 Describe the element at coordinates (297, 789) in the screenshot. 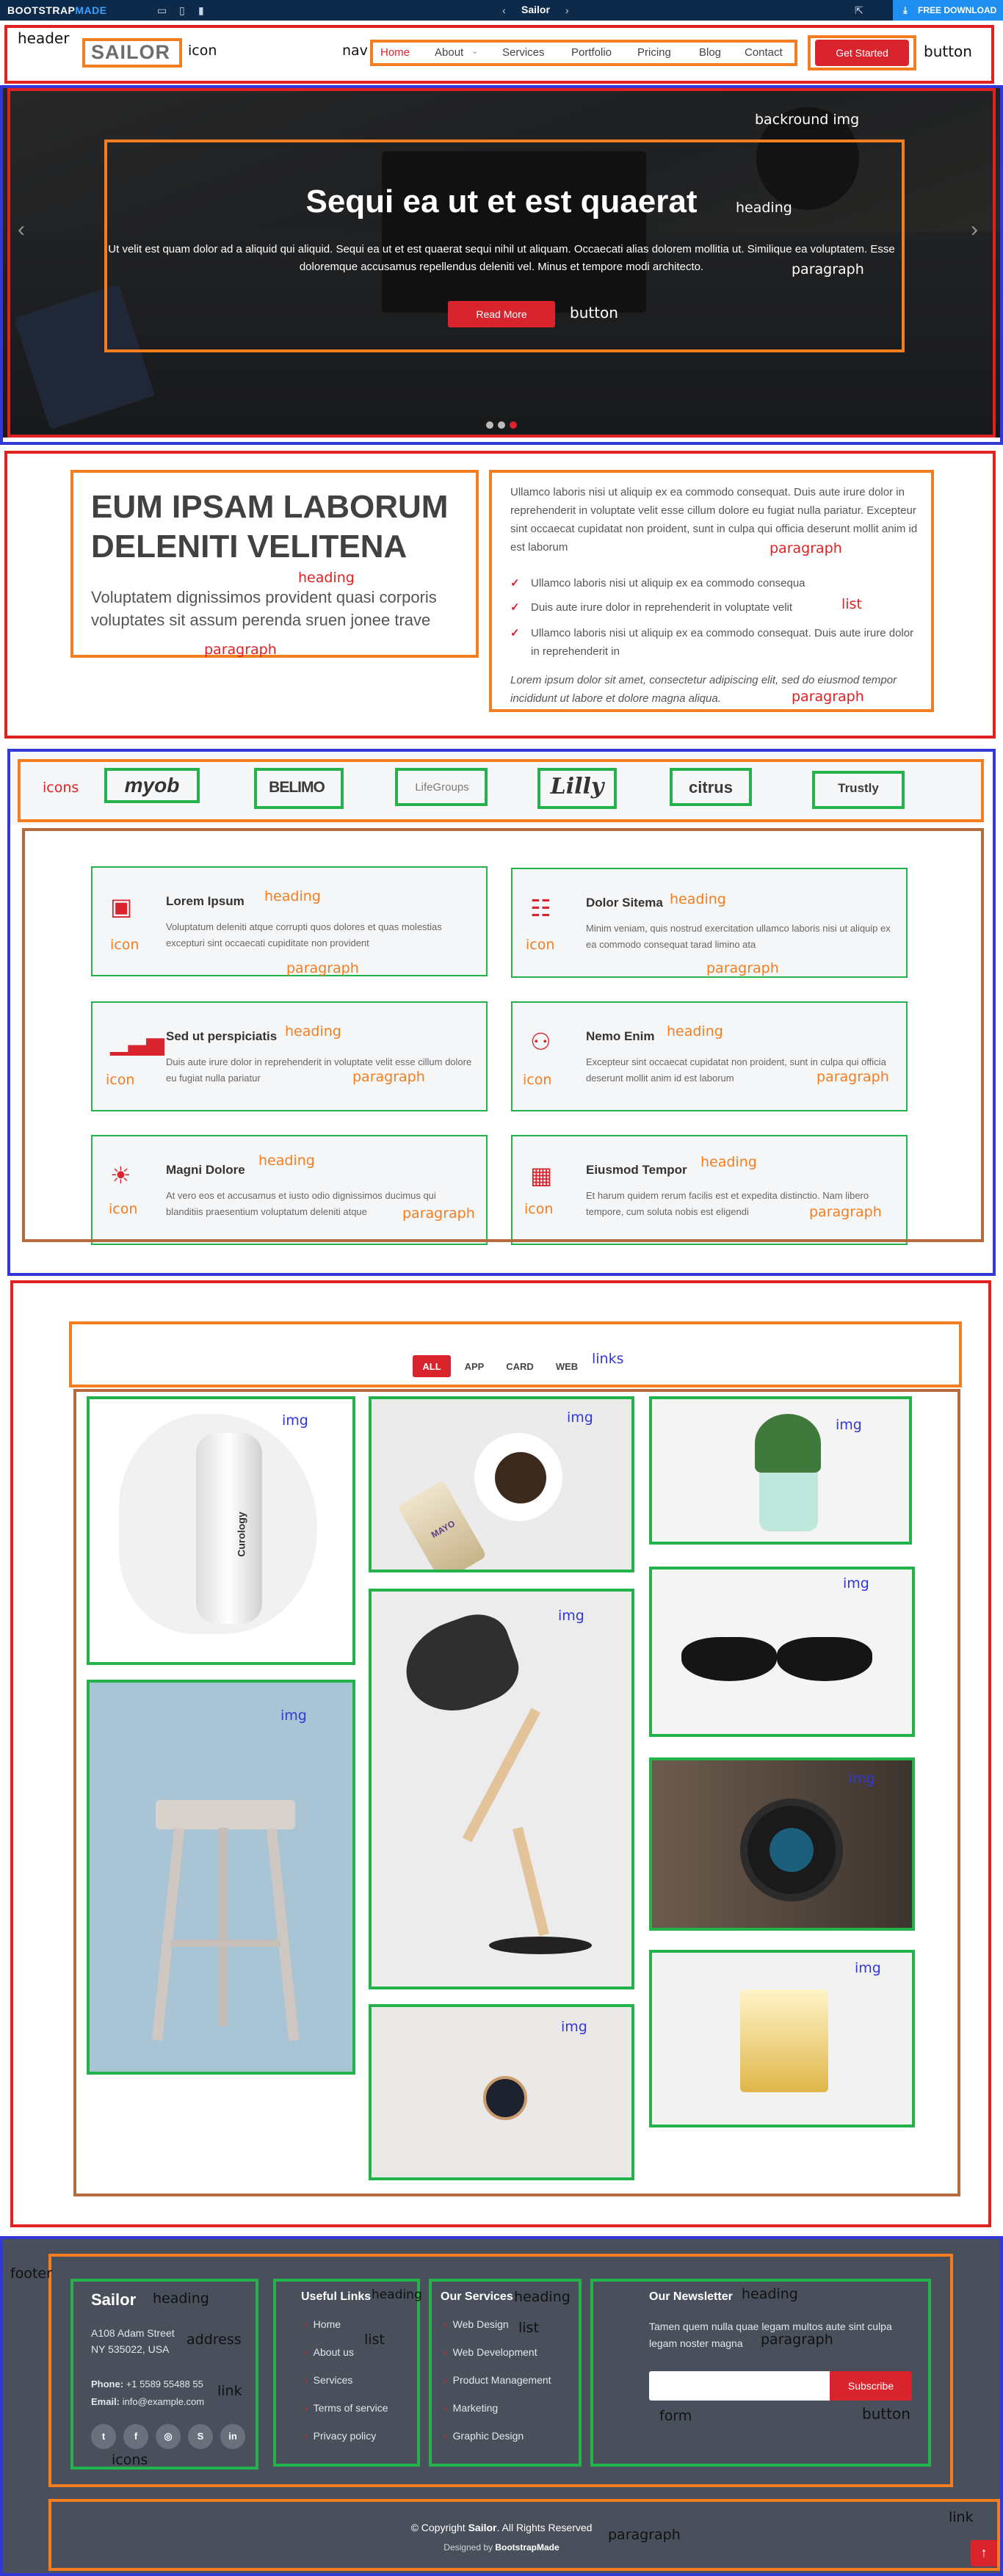

I see `client-logo-belimo: BELIMO` at that location.